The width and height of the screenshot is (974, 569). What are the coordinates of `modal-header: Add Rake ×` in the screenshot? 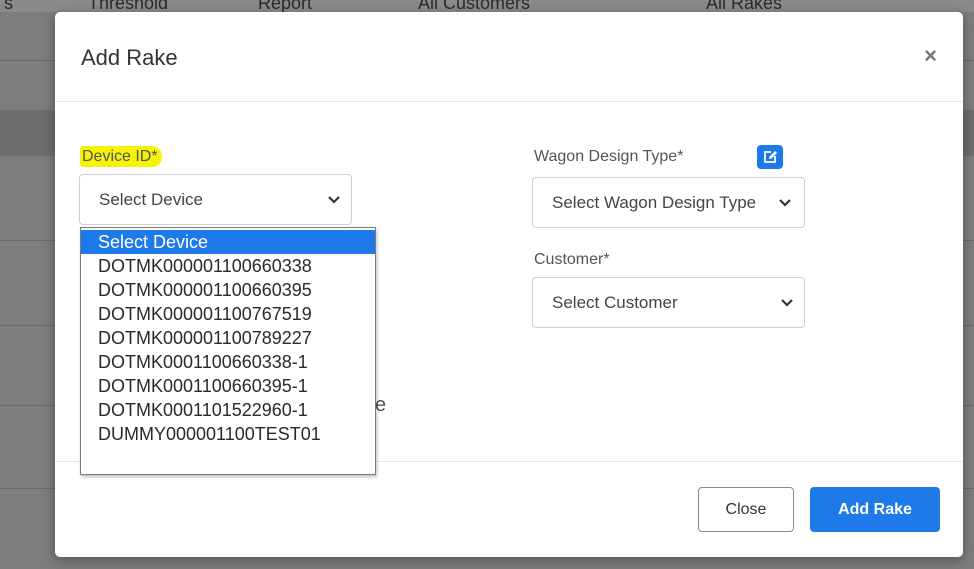 It's located at (509, 57).